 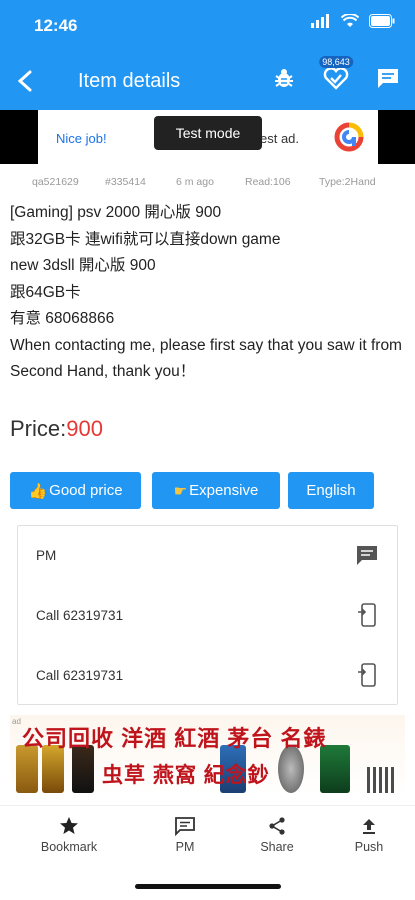 I want to click on pm-label: PM, so click(x=46, y=555).